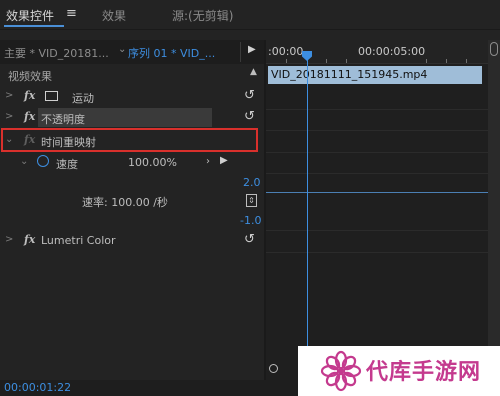 Image resolution: width=500 pixels, height=396 pixels. Describe the element at coordinates (286, 51) in the screenshot. I see `ruler-start-time: :00:00` at that location.